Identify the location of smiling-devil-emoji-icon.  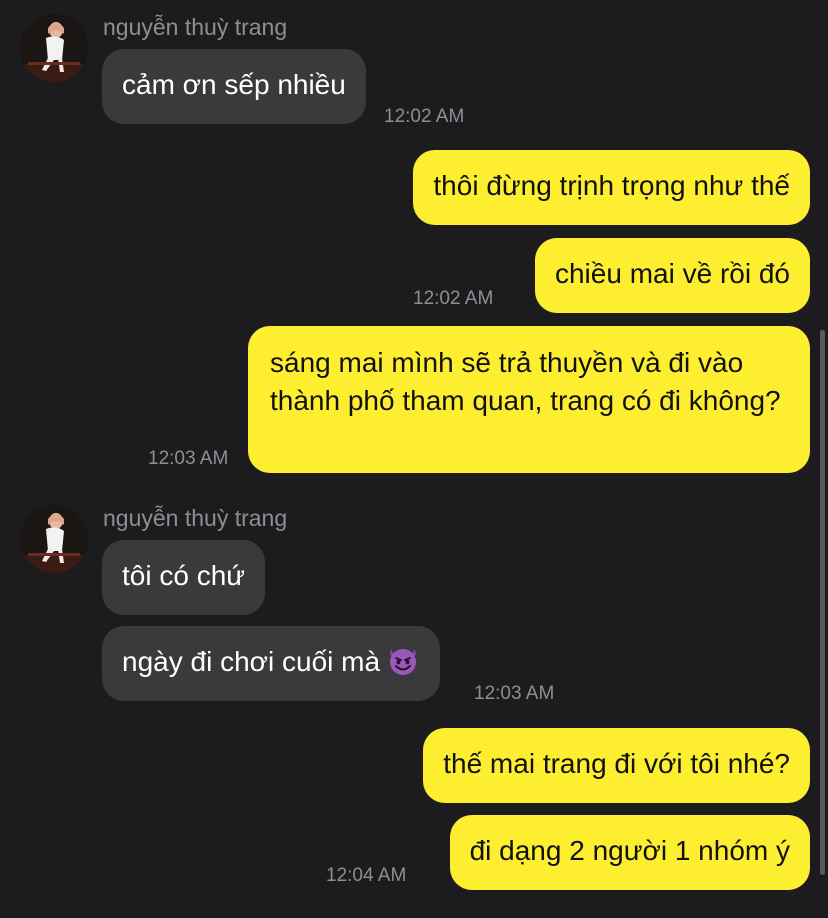
(403, 665).